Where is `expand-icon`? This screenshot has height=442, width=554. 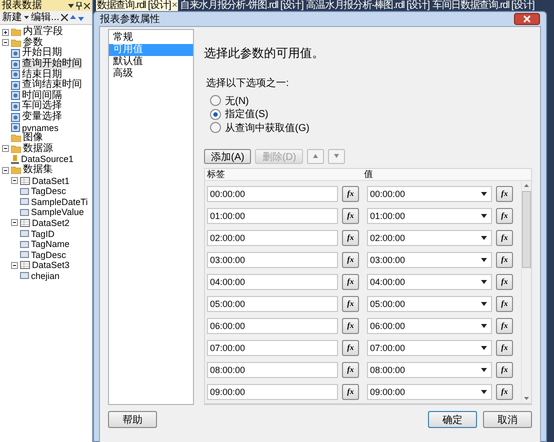
expand-icon is located at coordinates (5, 32).